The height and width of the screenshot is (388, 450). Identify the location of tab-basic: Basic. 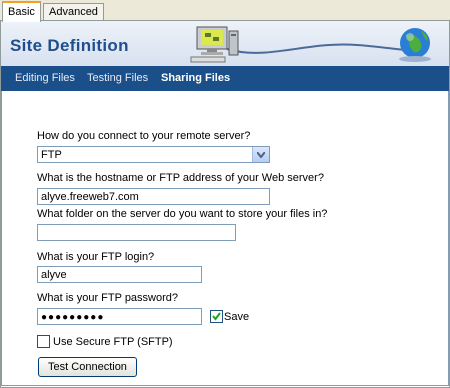
(21, 11).